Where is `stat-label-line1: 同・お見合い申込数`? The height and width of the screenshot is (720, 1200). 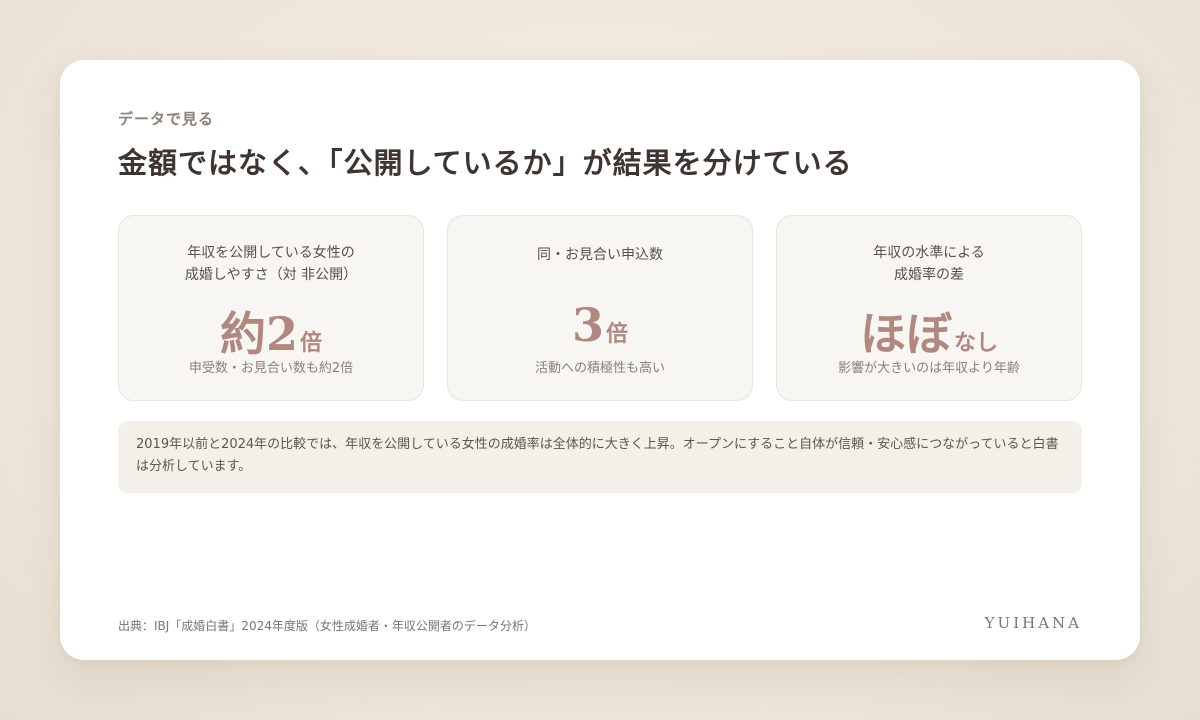
stat-label-line1: 同・お見合い申込数 is located at coordinates (600, 255).